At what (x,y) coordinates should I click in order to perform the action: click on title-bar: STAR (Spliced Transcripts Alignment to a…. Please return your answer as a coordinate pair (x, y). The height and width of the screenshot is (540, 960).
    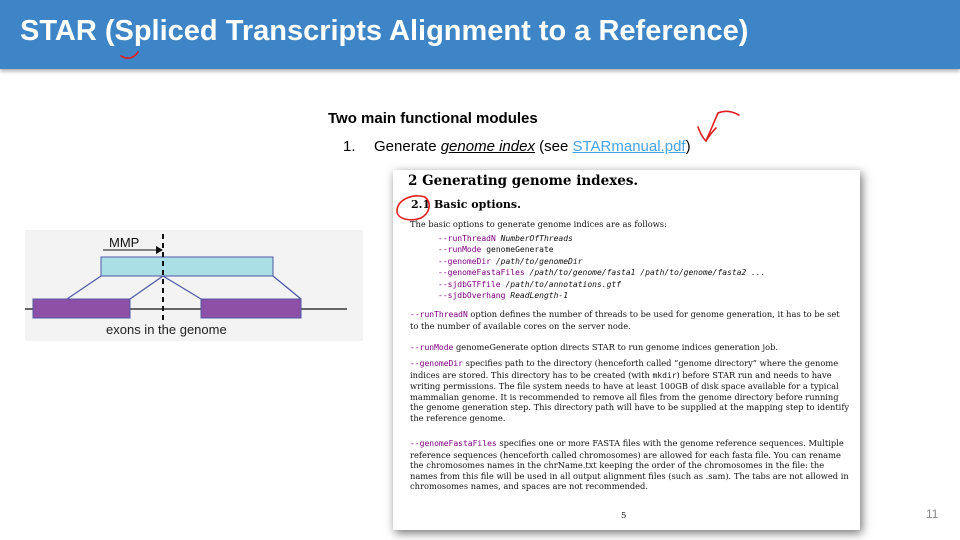
    Looking at the image, I should click on (480, 34).